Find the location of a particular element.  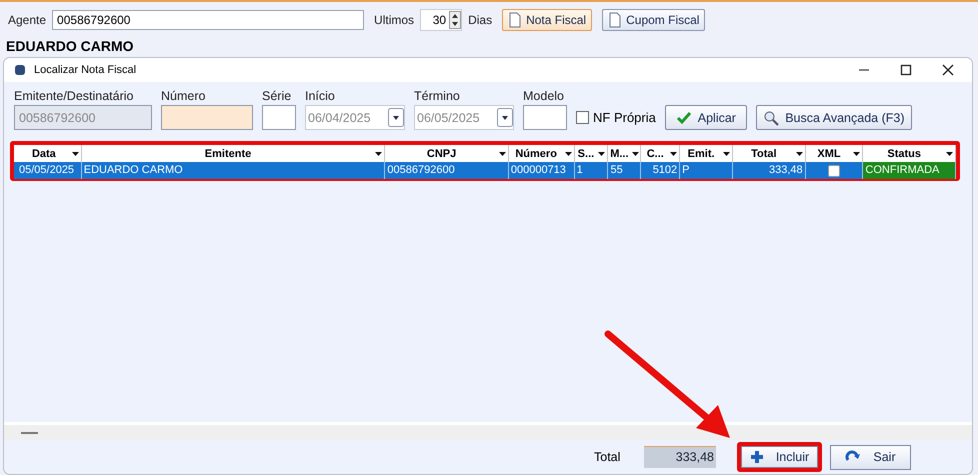

table-cell: 55 is located at coordinates (625, 170).